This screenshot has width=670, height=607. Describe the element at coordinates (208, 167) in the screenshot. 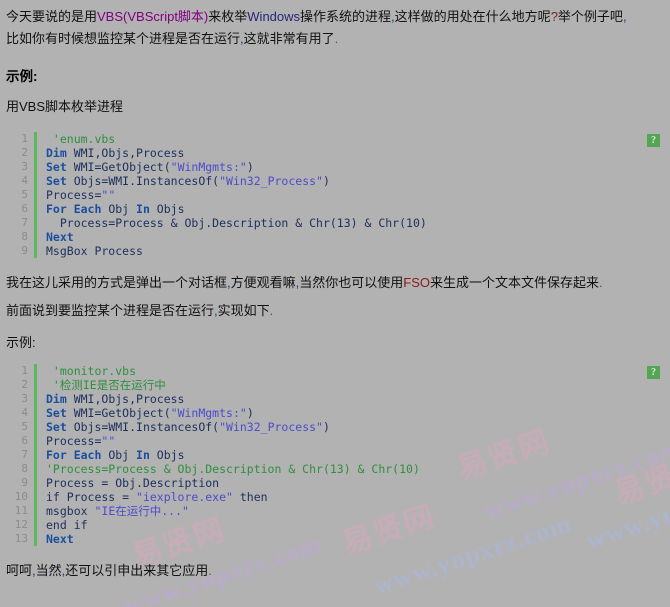

I see `code-token-string: "WinMgmts:"` at that location.